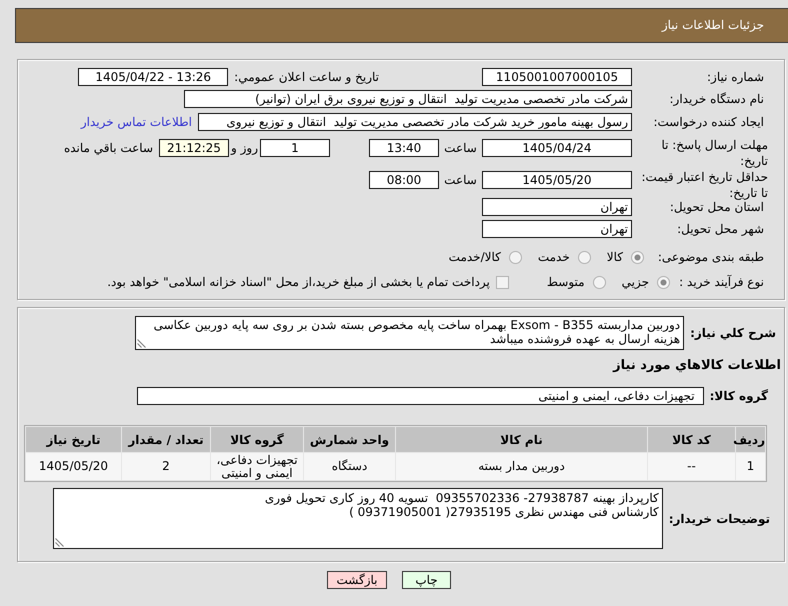 This screenshot has height=606, width=788. What do you see at coordinates (557, 77) in the screenshot?
I see `need-number-field: 1105001007000105` at bounding box center [557, 77].